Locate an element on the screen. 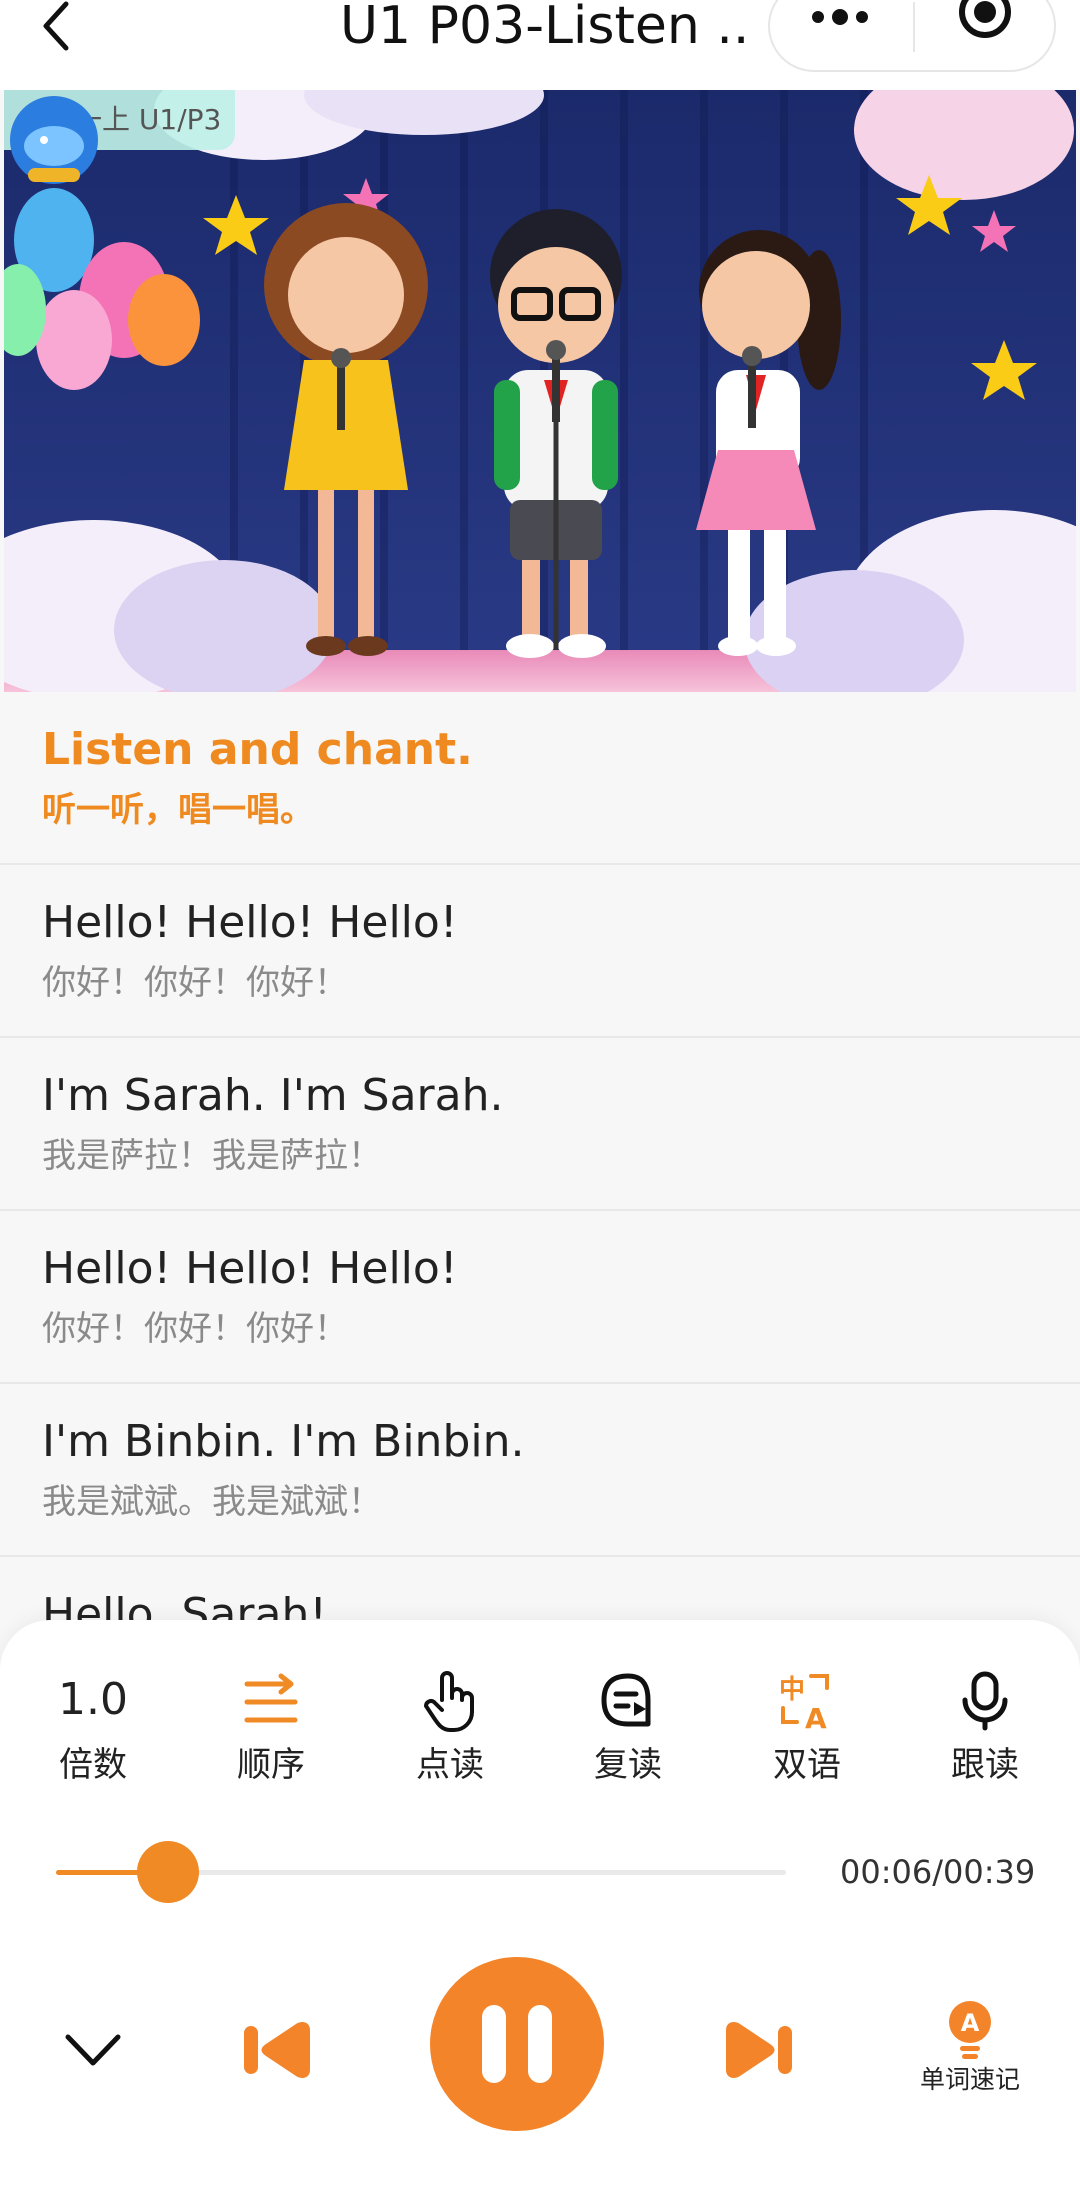 The width and height of the screenshot is (1080, 2200). list-order-icon is located at coordinates (271, 1698).